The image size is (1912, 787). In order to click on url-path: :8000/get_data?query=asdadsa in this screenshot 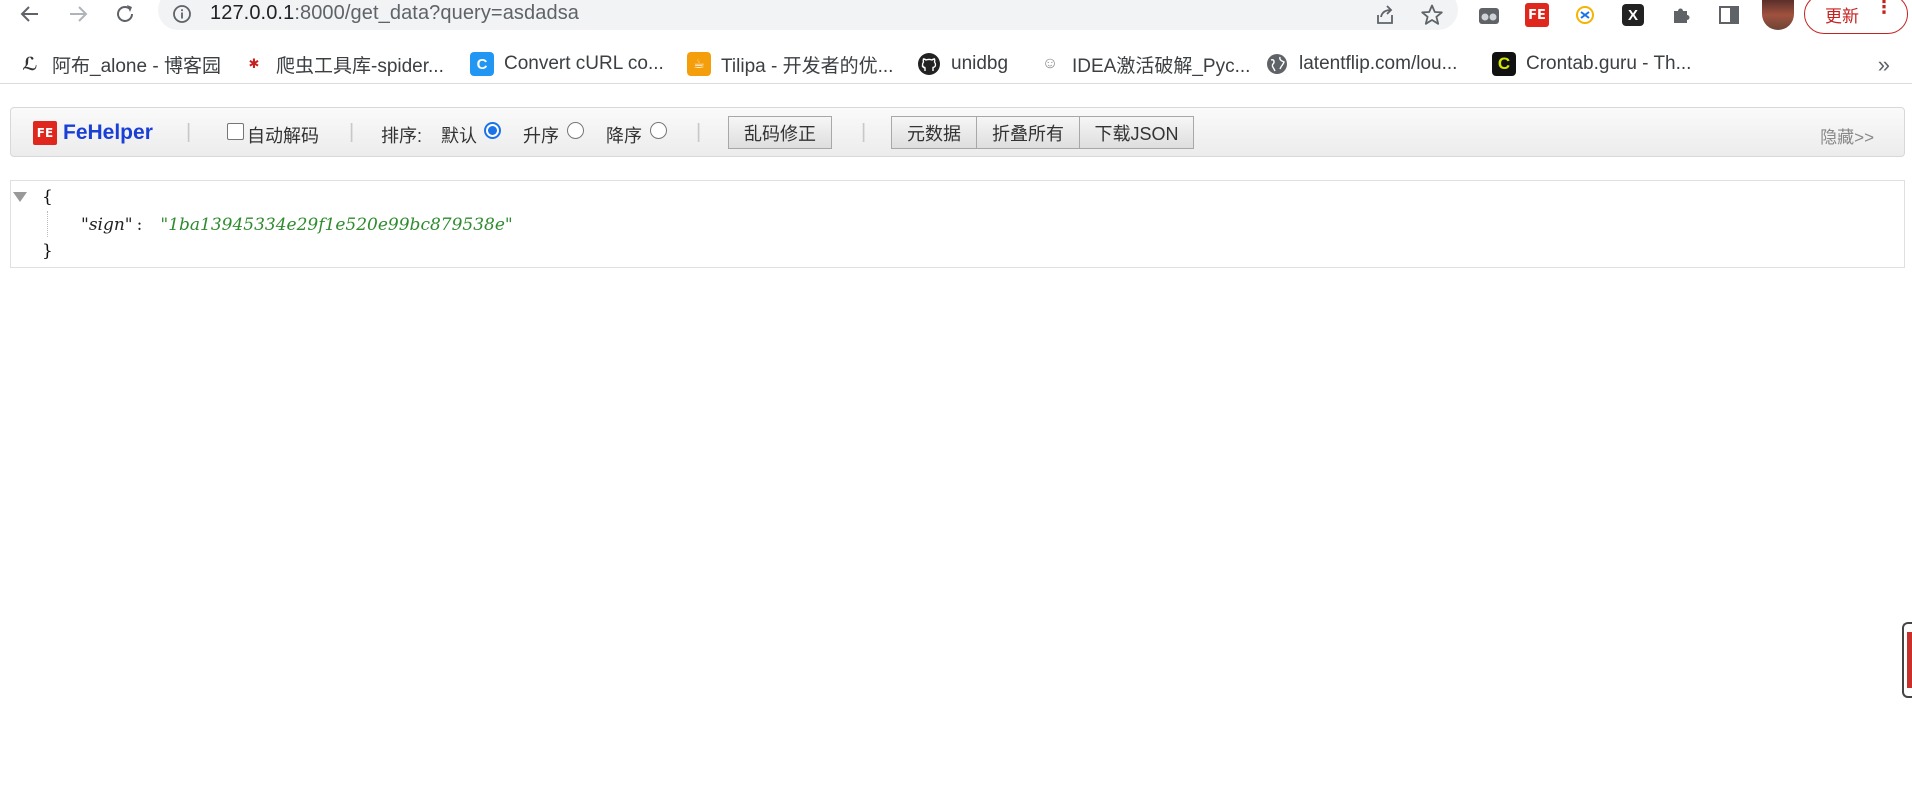, I will do `click(437, 13)`.